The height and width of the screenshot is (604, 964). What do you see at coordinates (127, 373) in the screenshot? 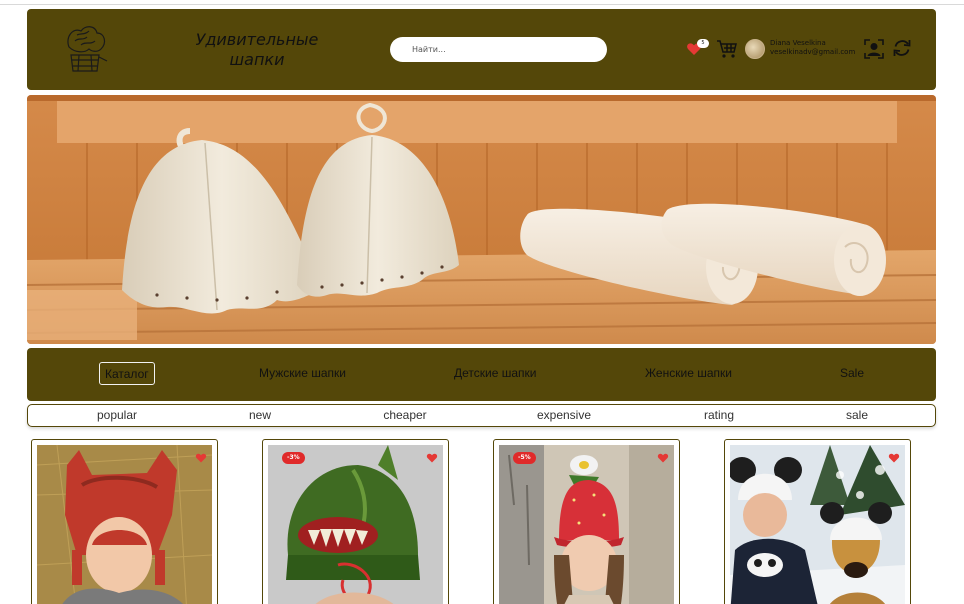
I see `category-catalog: Каталог` at bounding box center [127, 373].